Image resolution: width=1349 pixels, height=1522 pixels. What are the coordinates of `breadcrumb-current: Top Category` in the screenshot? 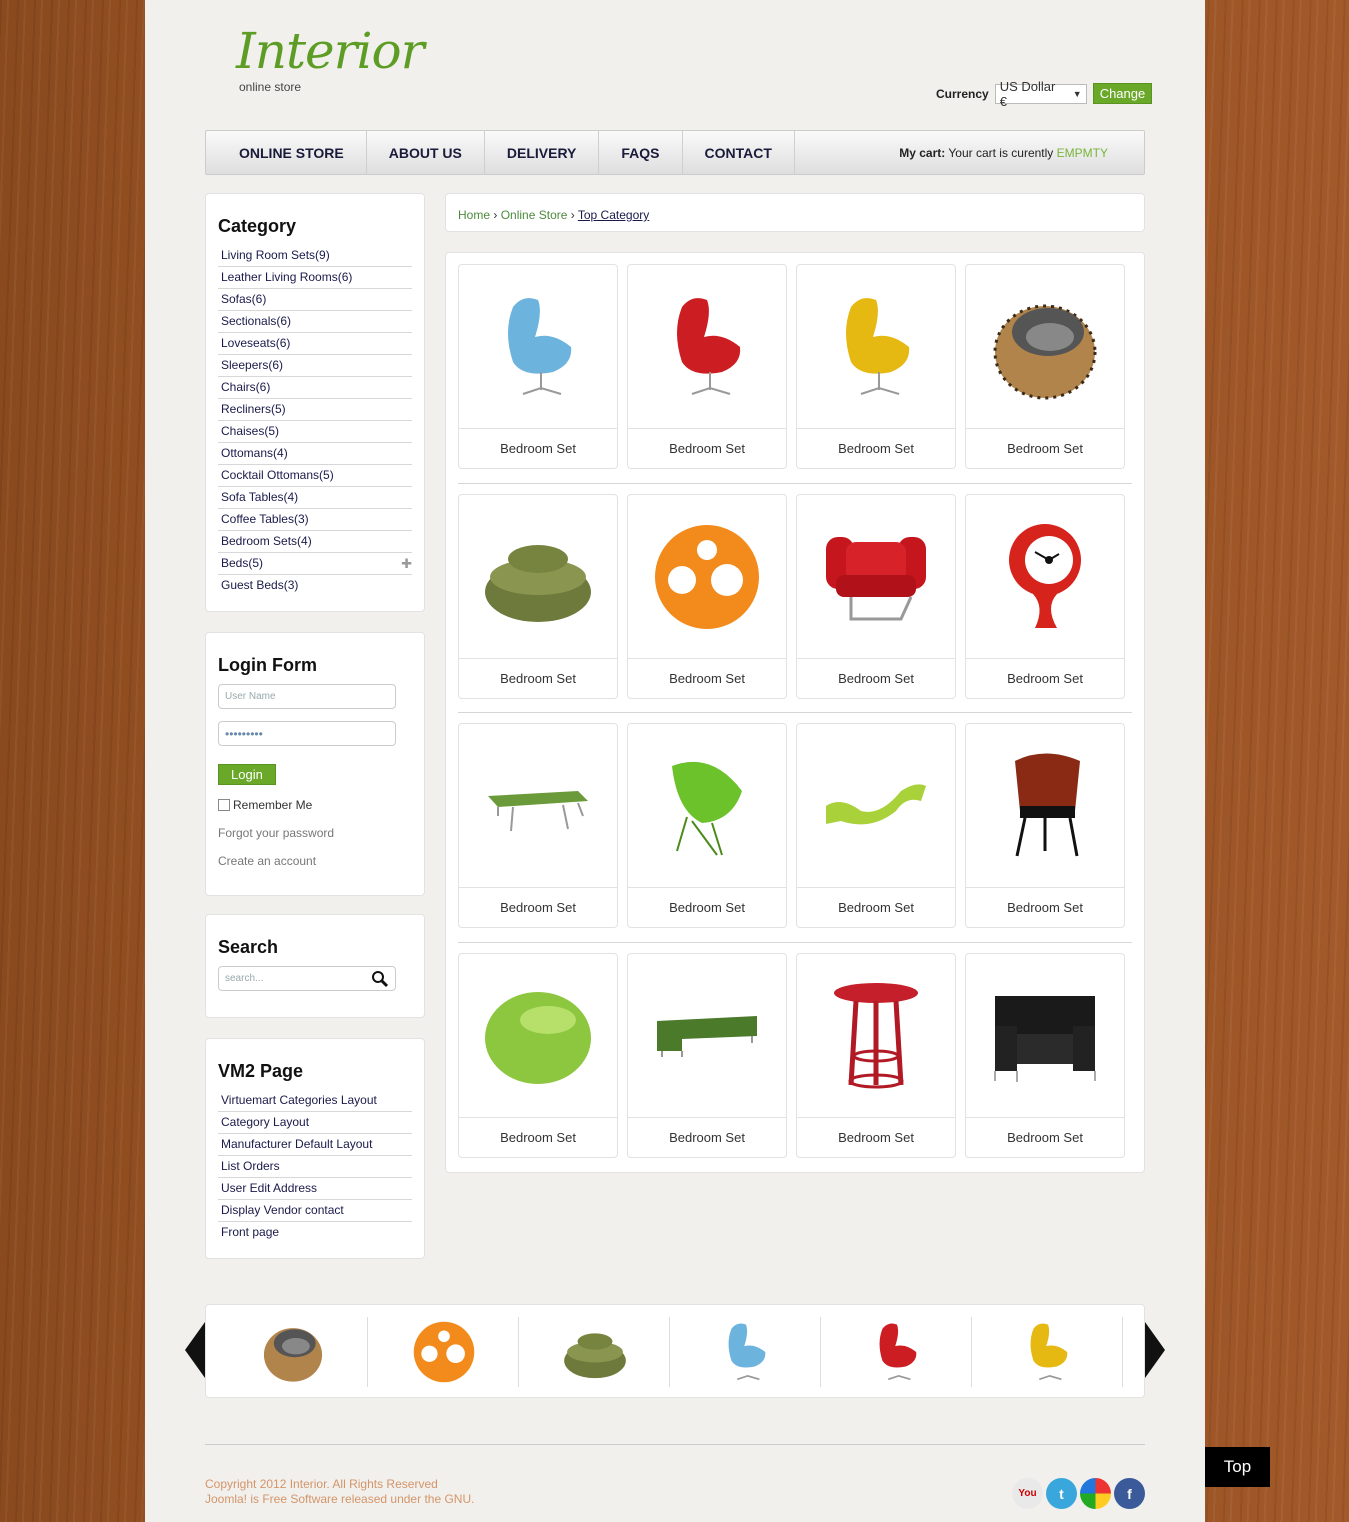 It's located at (613, 215).